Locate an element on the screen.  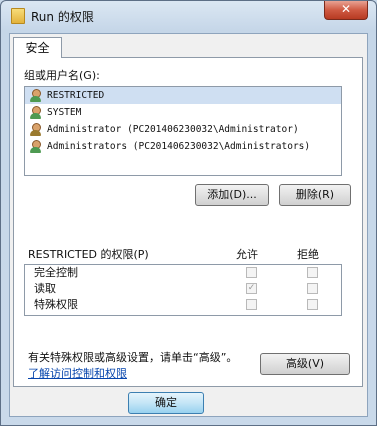
permission-name: 完全控制 is located at coordinates (56, 272).